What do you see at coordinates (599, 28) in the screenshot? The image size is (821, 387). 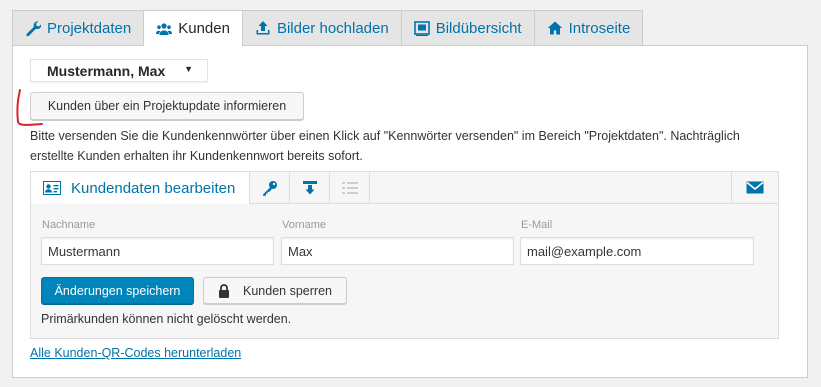 I see `tab-label: Introseite` at bounding box center [599, 28].